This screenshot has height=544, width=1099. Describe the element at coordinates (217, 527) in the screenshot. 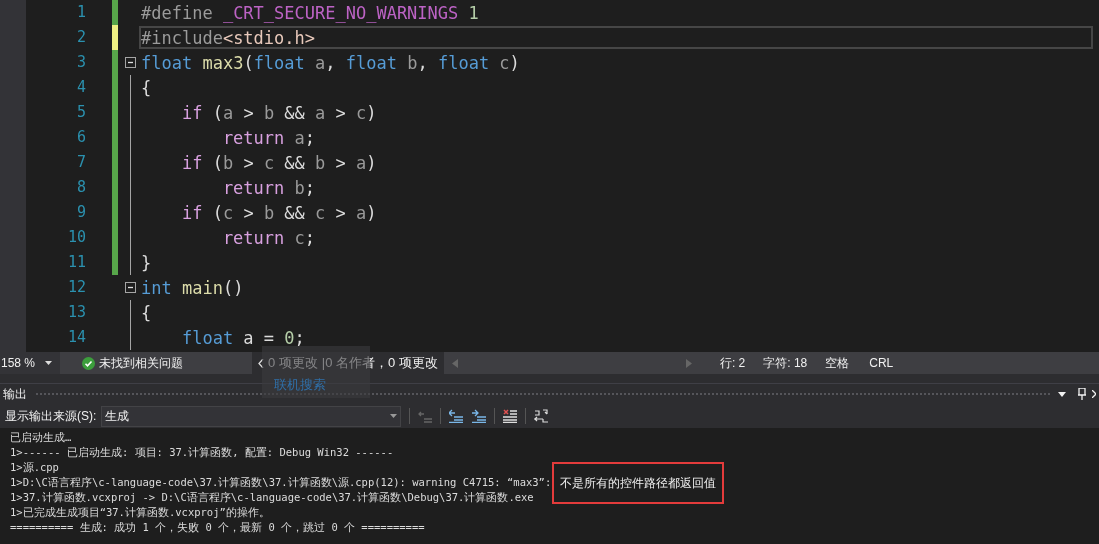

I see `output-line: ========== 生成: 成功 1 个，失败 0 个，最新 0 个，跳过 0 个 ==========` at that location.